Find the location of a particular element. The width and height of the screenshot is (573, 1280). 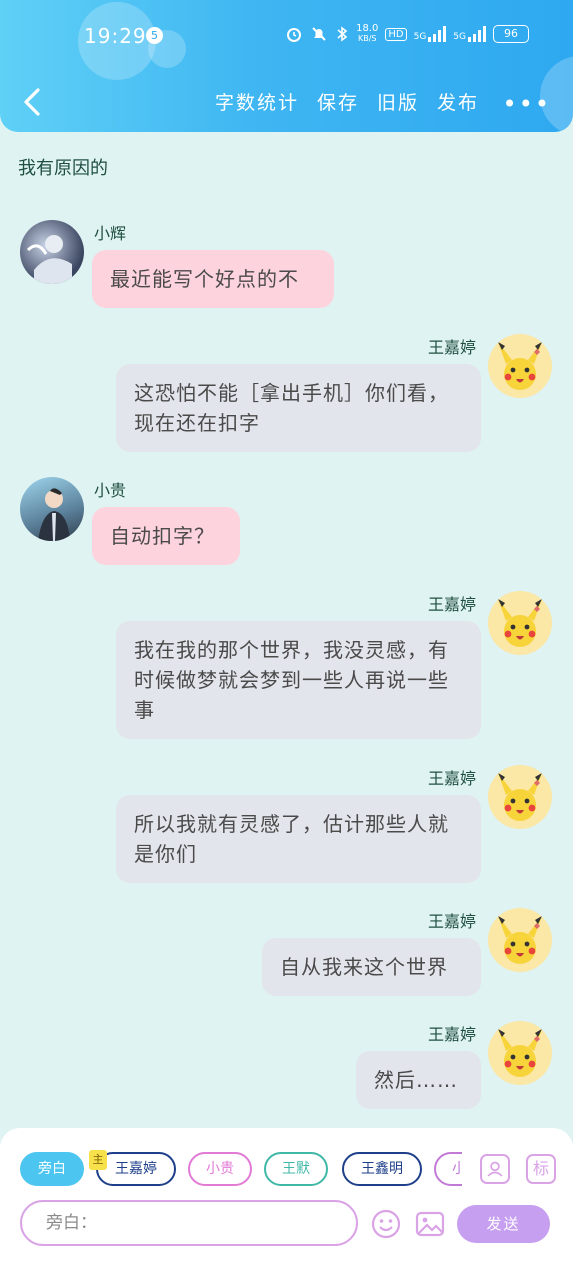

publish-button: 发布 is located at coordinates (458, 101).